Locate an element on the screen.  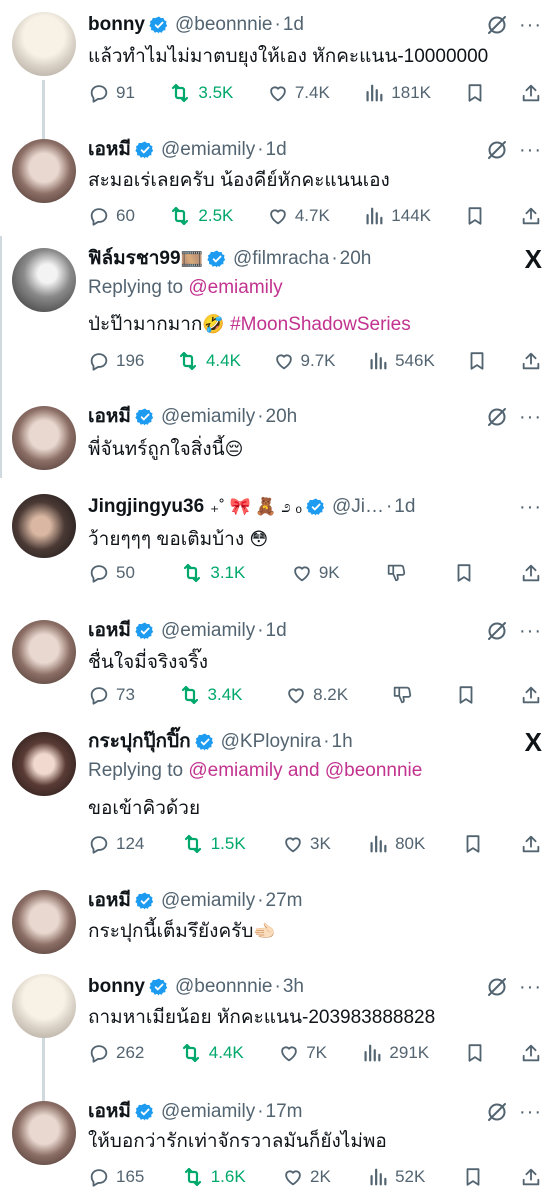
handle: @filmracha is located at coordinates (281, 259).